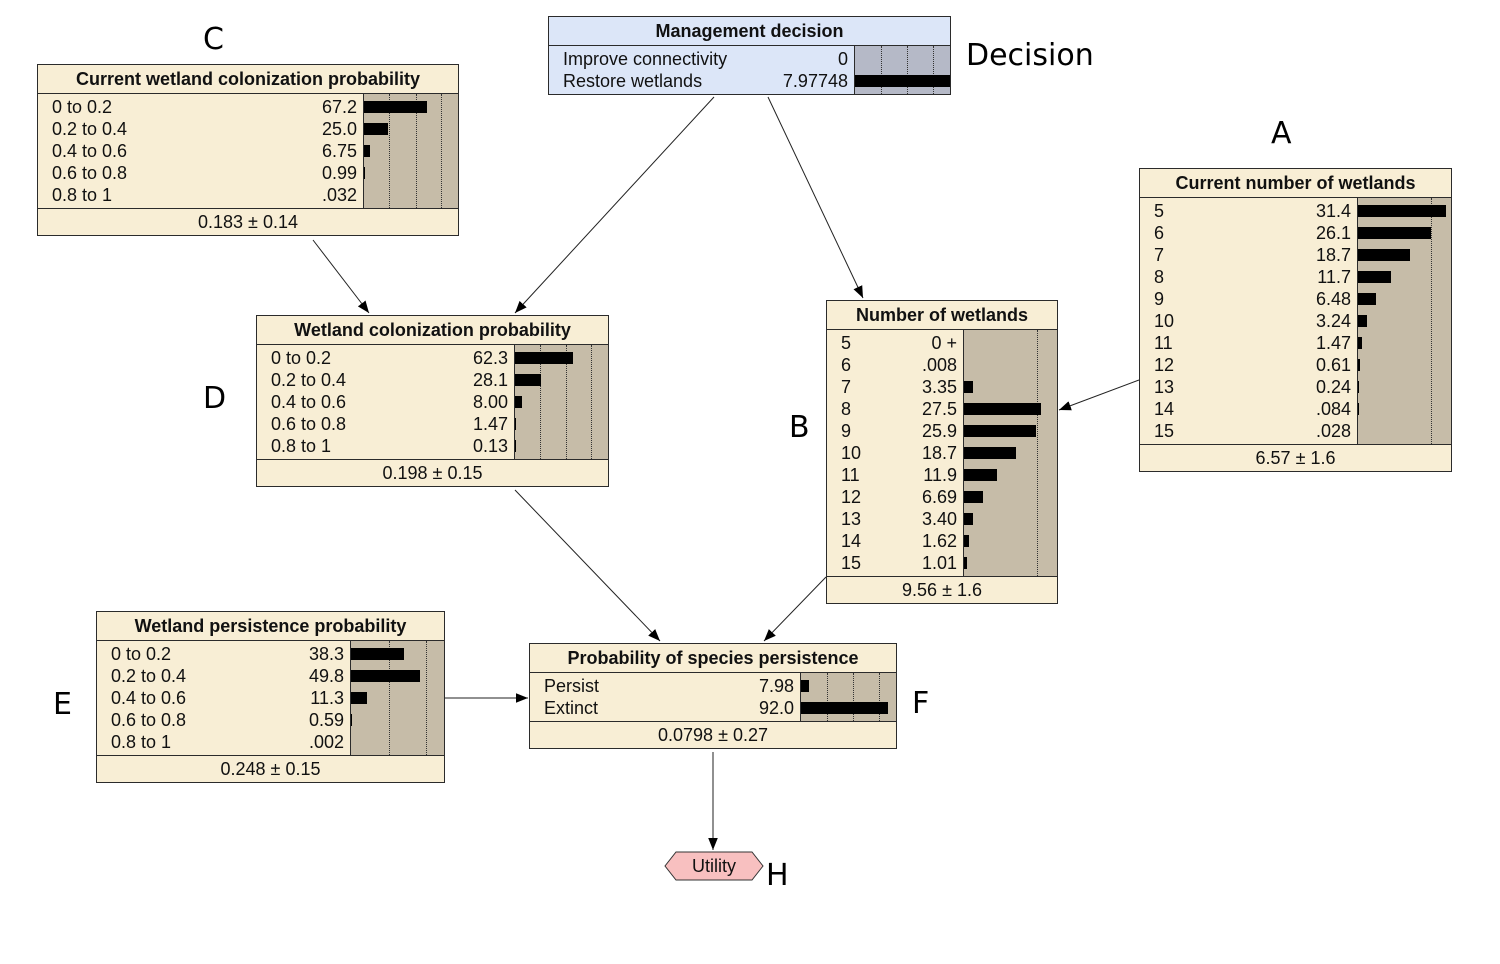 This screenshot has height=964, width=1500. What do you see at coordinates (389, 402) in the screenshot?
I see `state-row: 0.4 to 0.6 8.00` at bounding box center [389, 402].